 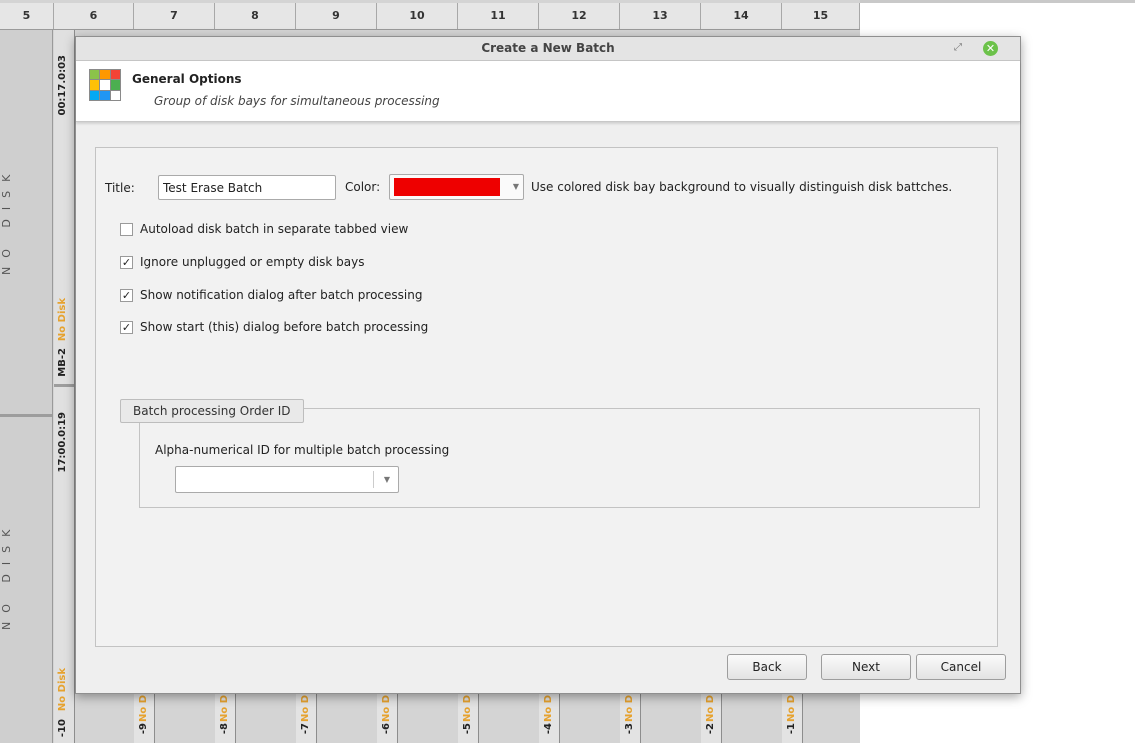 What do you see at coordinates (548, 729) in the screenshot?
I see `bay-id: -4` at bounding box center [548, 729].